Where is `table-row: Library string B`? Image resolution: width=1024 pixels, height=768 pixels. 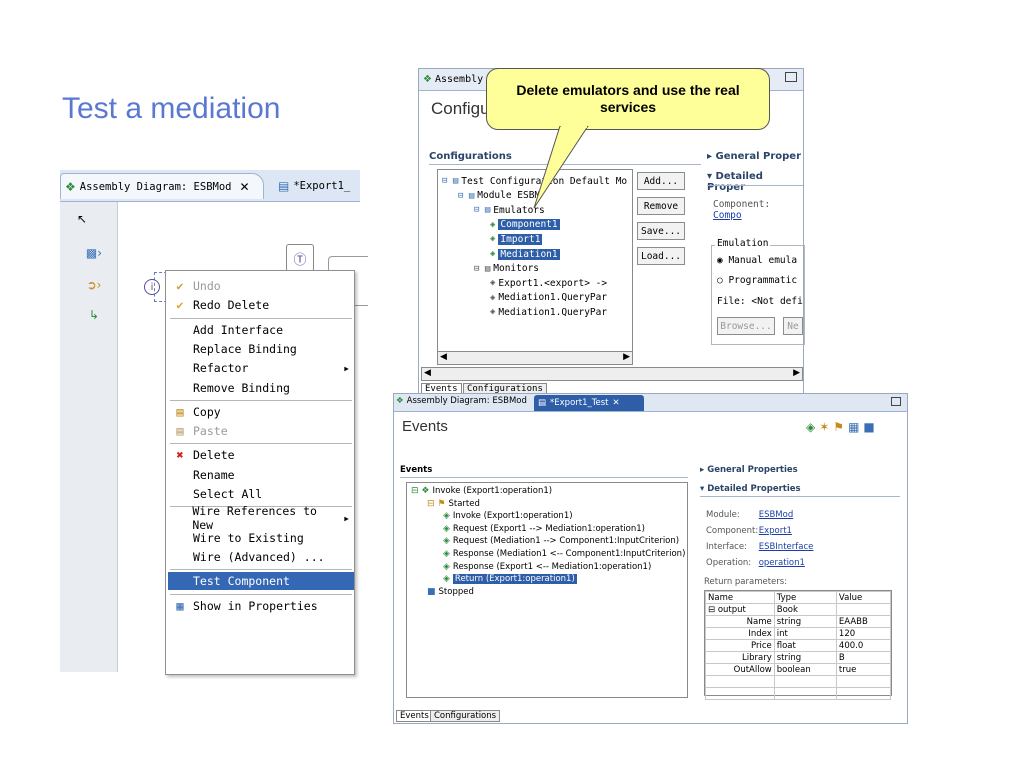
table-row: Library string B is located at coordinates (798, 657).